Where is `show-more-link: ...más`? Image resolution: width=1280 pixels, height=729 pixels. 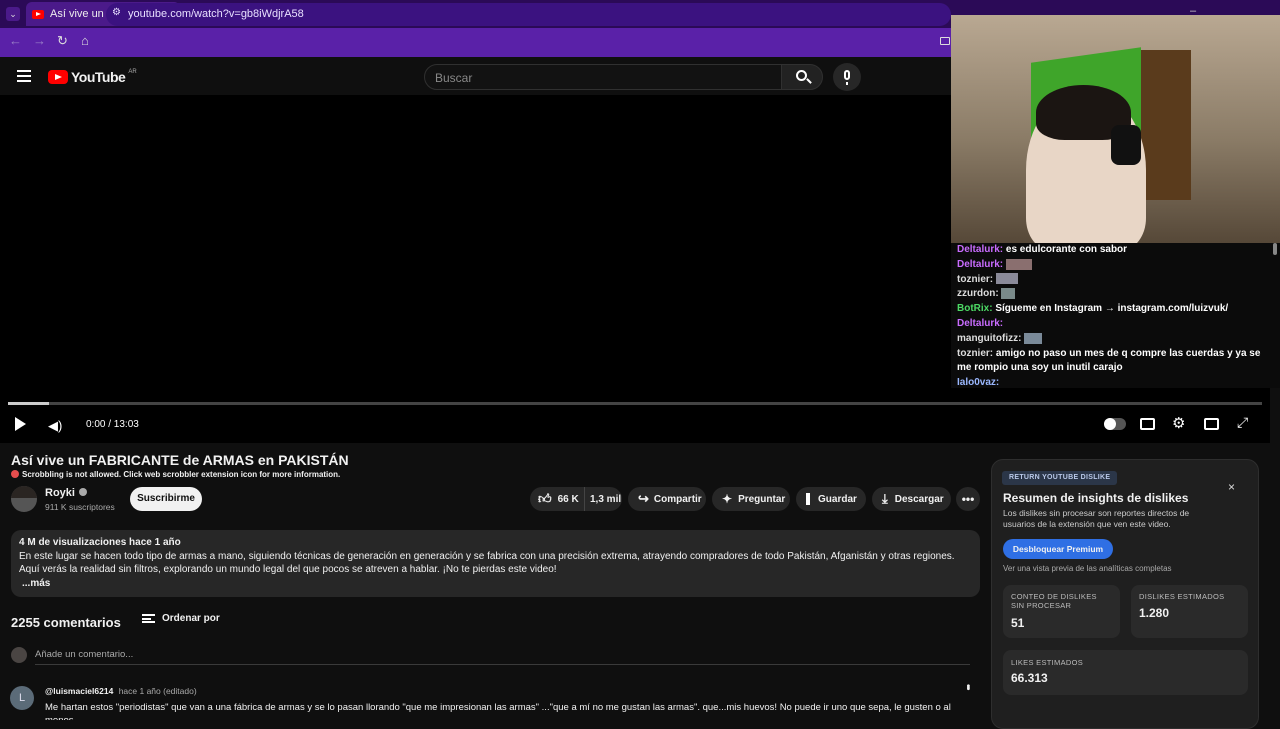
show-more-link: ...más is located at coordinates (497, 584).